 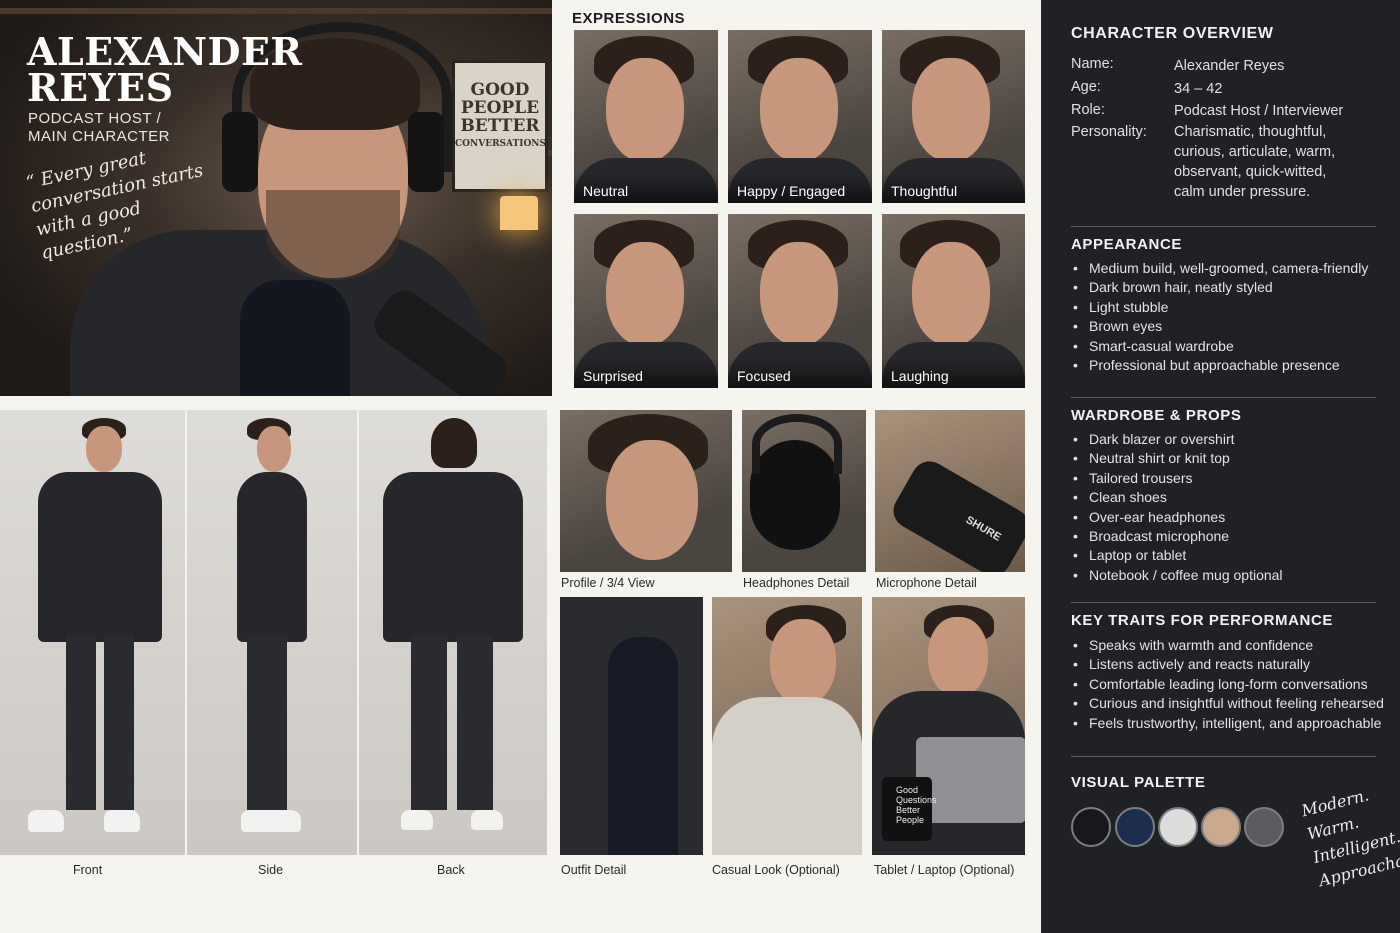 What do you see at coordinates (1229, 66) in the screenshot?
I see `overview-value: Alexander Reyes` at bounding box center [1229, 66].